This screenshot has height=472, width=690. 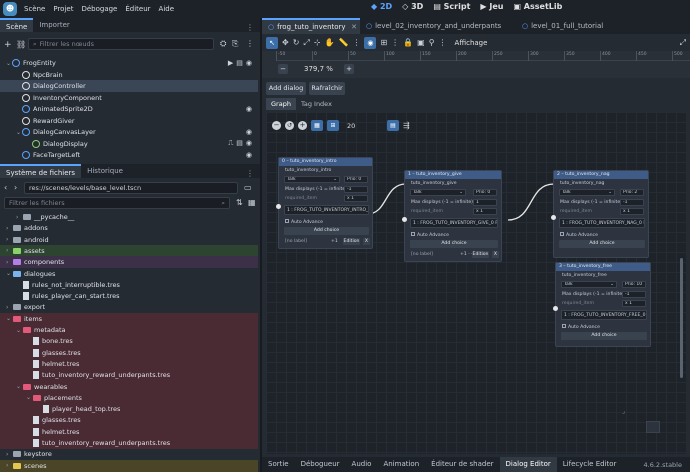 I want to click on workspace-script-button: ▤ Script, so click(x=451, y=6).